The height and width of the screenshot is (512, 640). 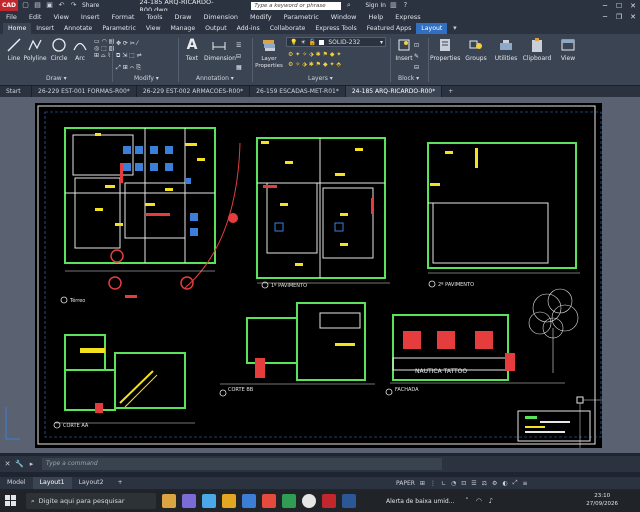 I want to click on tab-home: Home, so click(x=17, y=28).